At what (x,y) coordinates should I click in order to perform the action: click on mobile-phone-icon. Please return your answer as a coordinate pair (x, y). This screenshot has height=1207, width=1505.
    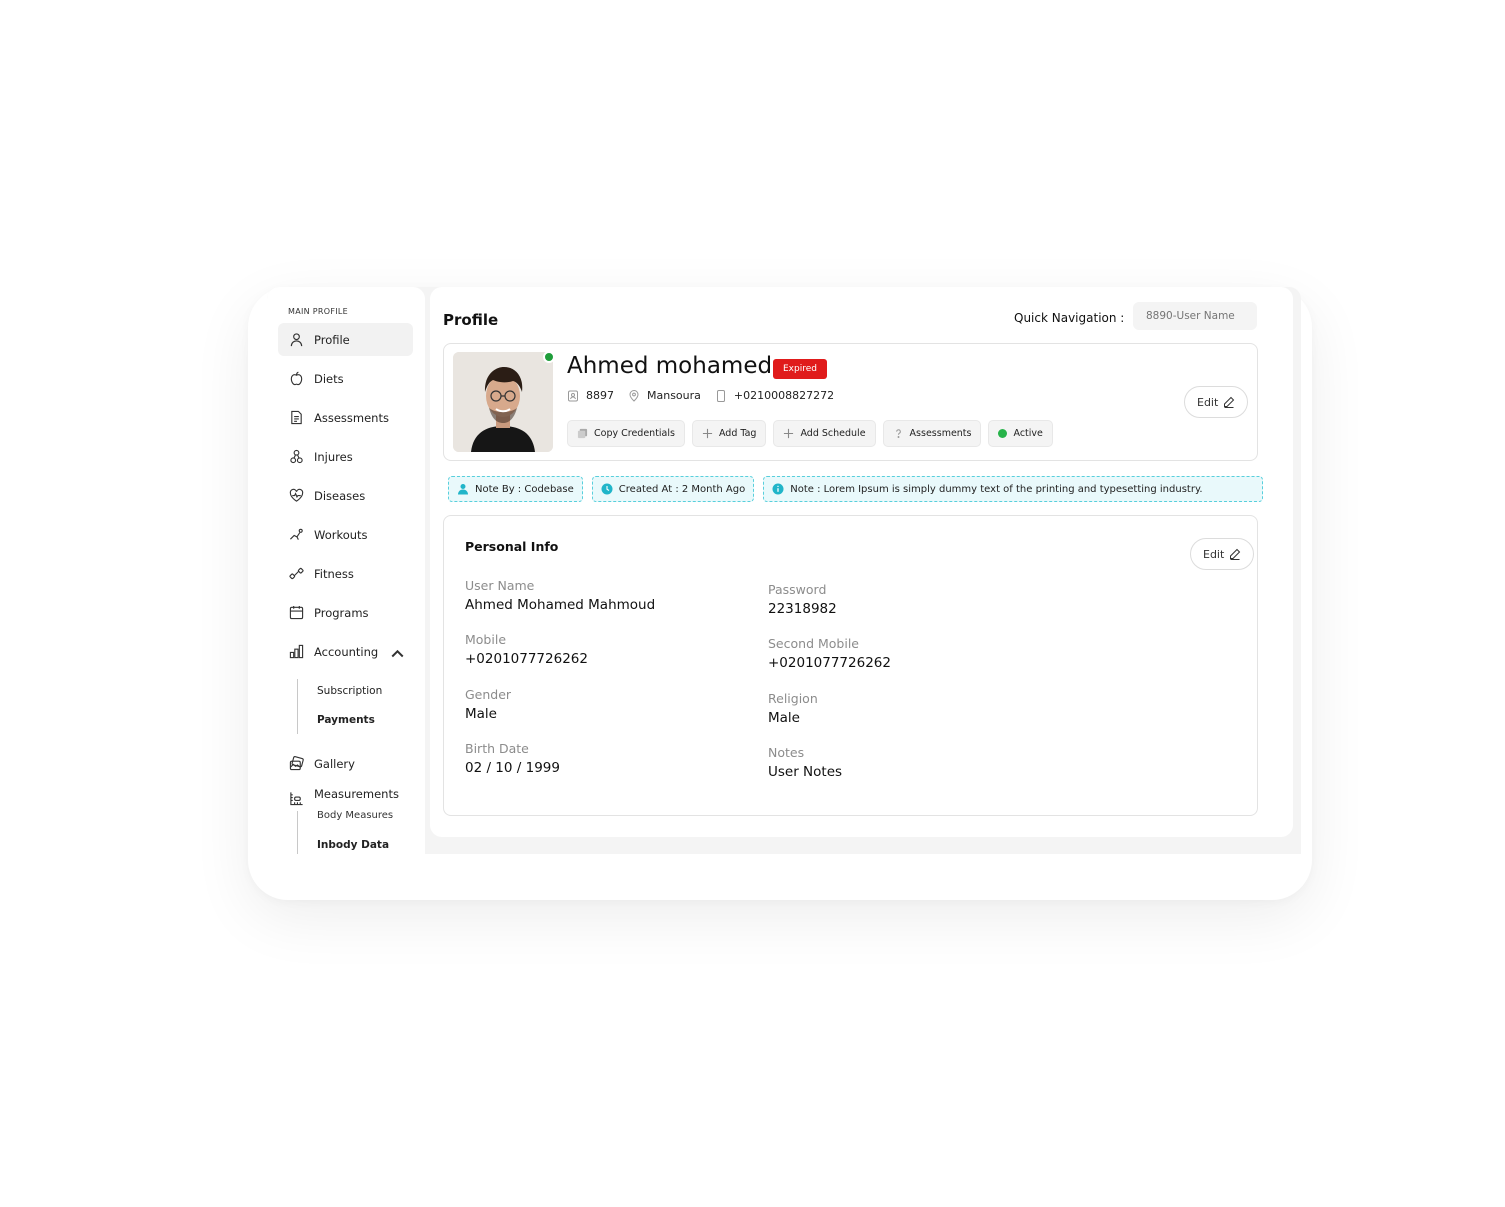
    Looking at the image, I should click on (720, 395).